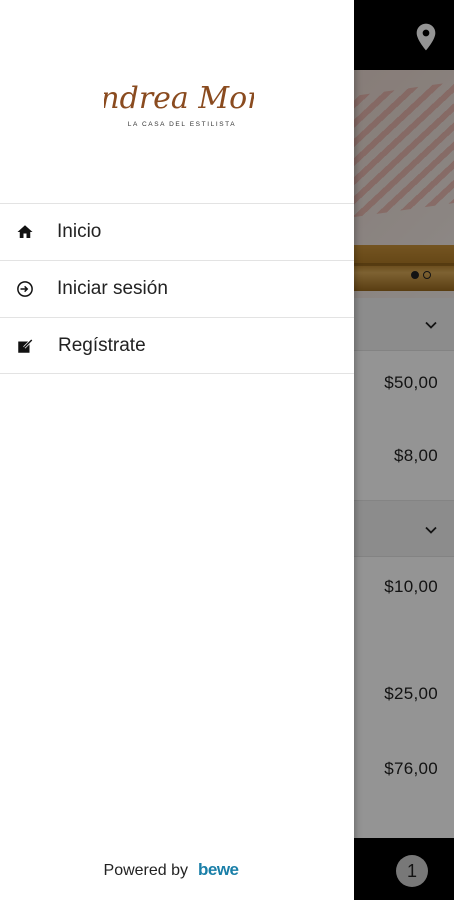 The width and height of the screenshot is (454, 900). Describe the element at coordinates (25, 346) in the screenshot. I see `register-icon` at that location.